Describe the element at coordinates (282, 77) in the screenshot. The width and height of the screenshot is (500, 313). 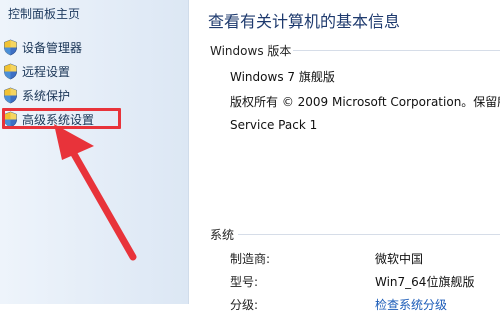
I see `windows-edition-value: Windows 7 旗舰版` at that location.